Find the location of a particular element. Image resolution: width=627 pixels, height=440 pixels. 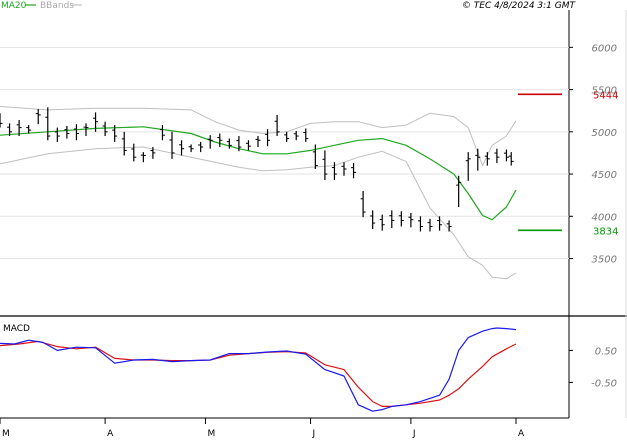

legend-bbands: BBands is located at coordinates (57, 6).